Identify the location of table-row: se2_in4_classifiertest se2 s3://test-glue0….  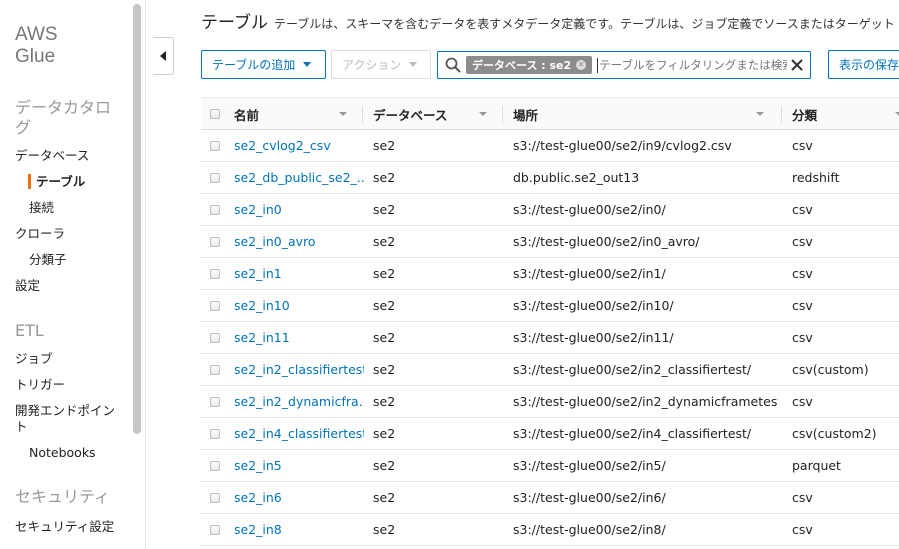
(550, 434).